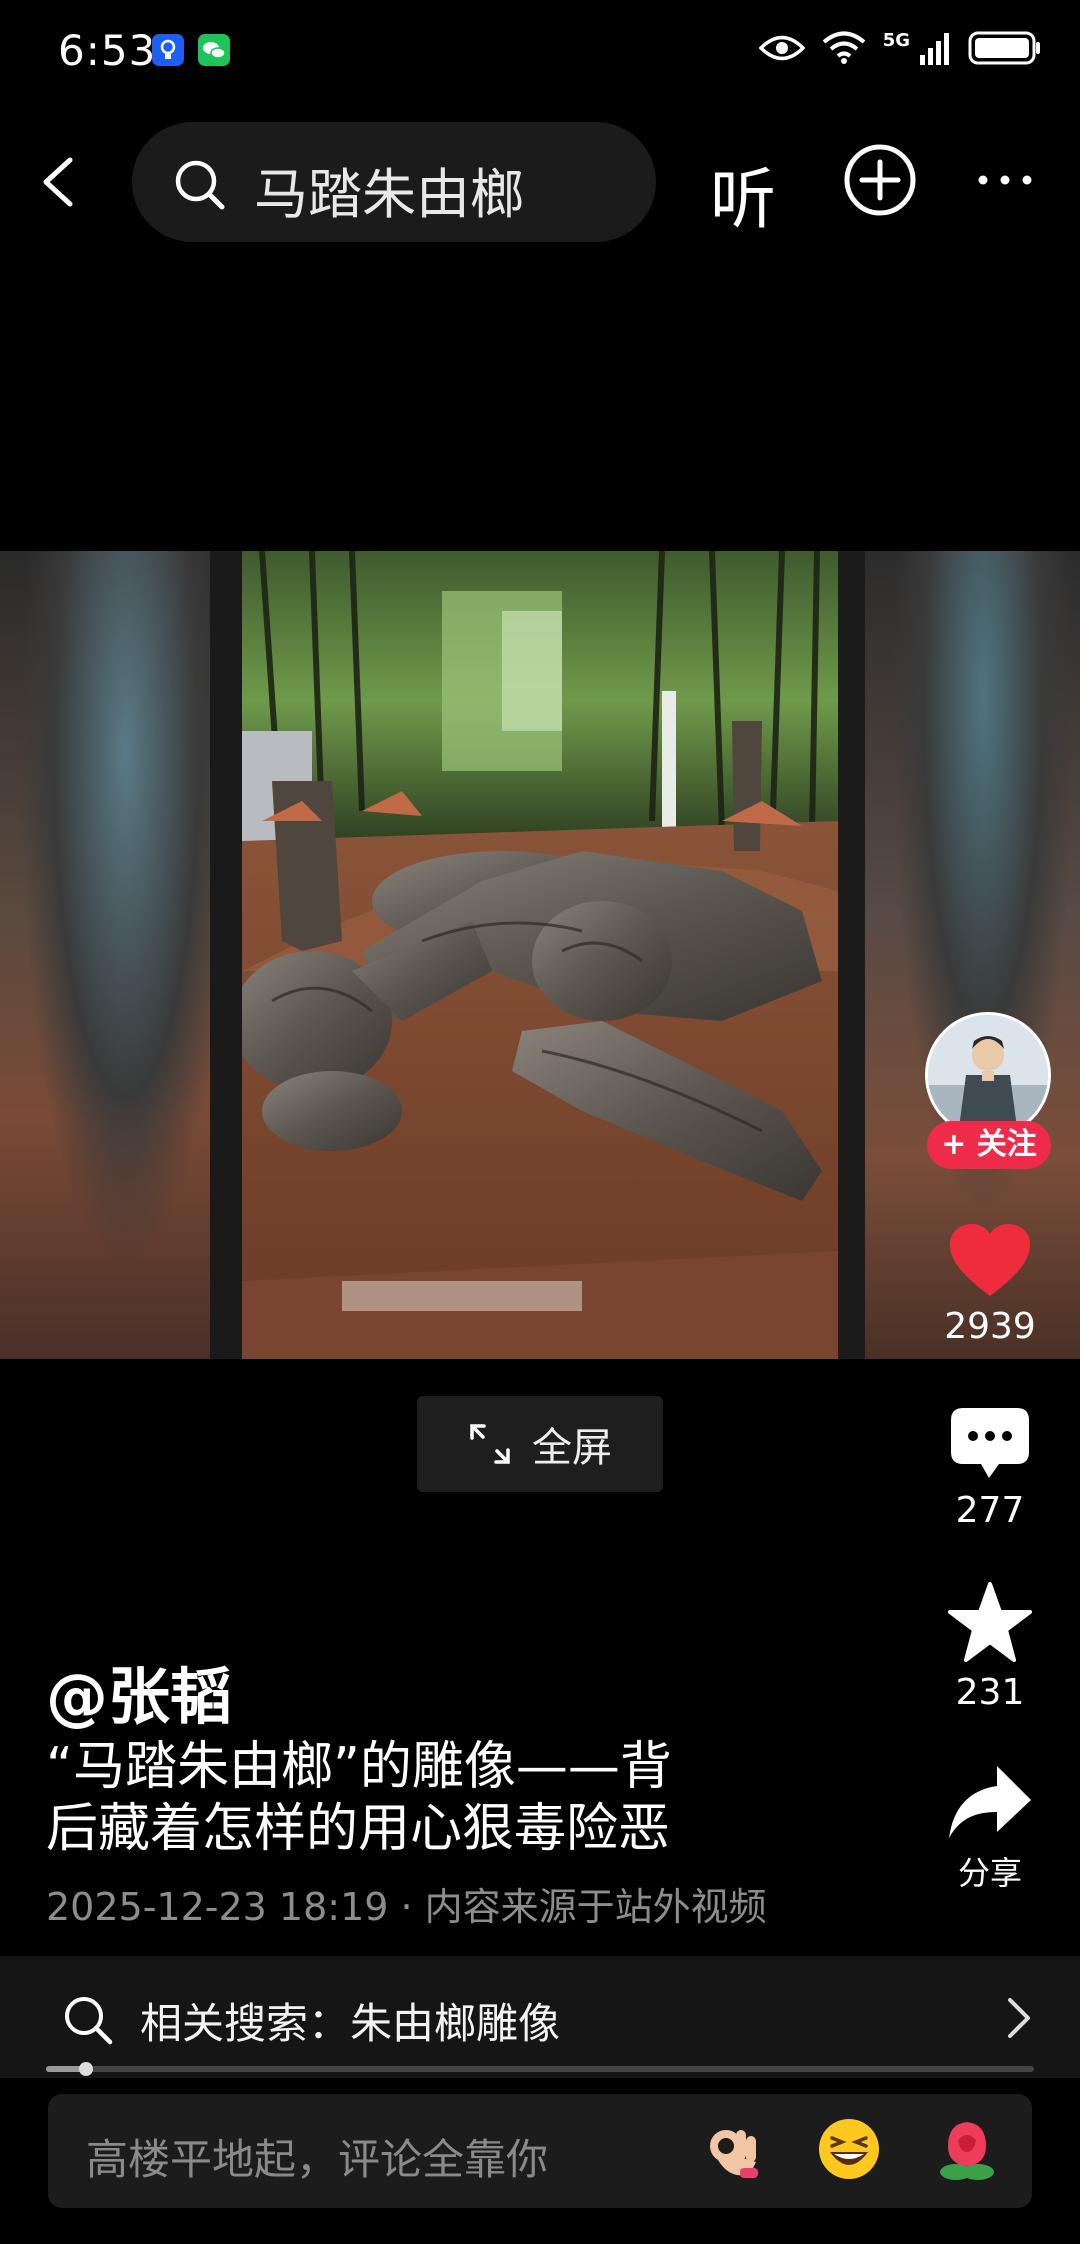 The image size is (1080, 2244). I want to click on like-count: 2939, so click(990, 1326).